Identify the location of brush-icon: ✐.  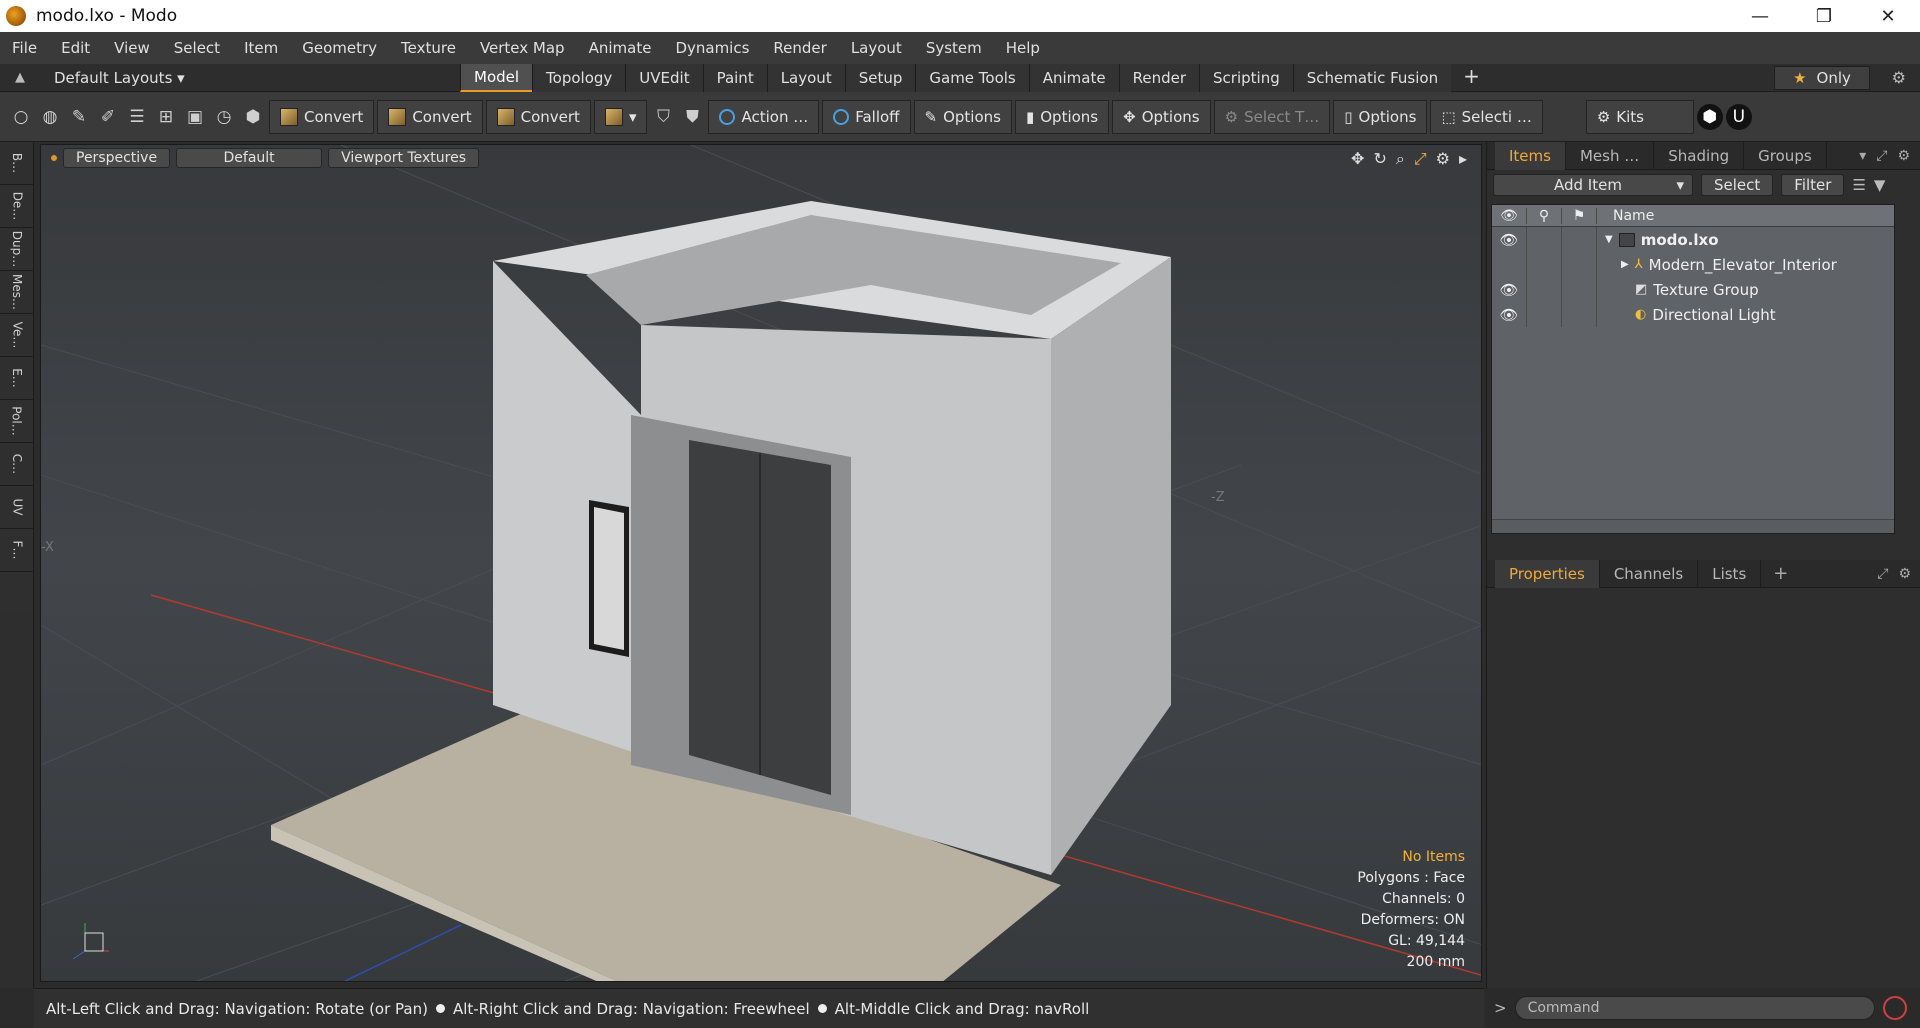
(108, 117).